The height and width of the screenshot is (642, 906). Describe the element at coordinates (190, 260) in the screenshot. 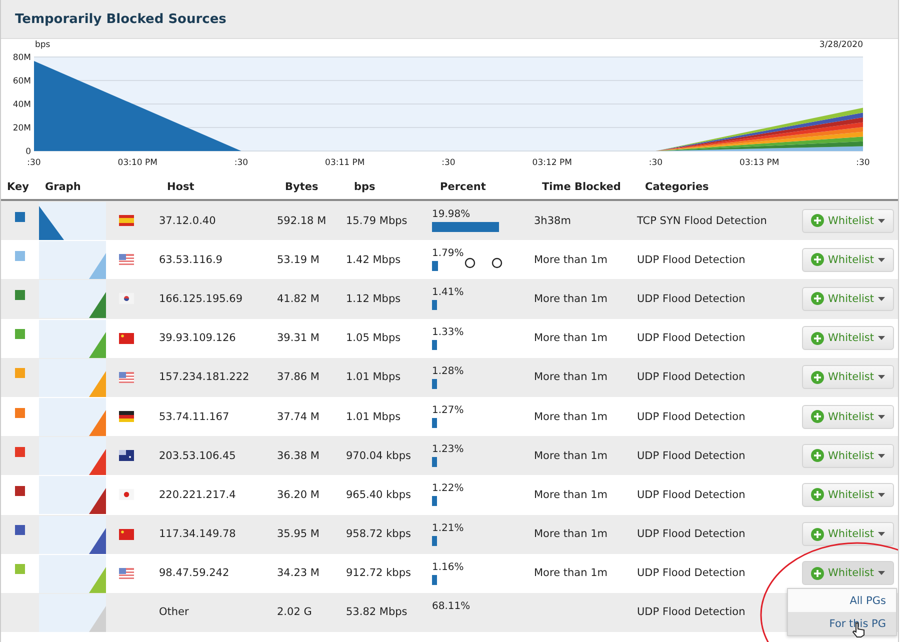

I see `host-cell: 63.53.116.9` at that location.